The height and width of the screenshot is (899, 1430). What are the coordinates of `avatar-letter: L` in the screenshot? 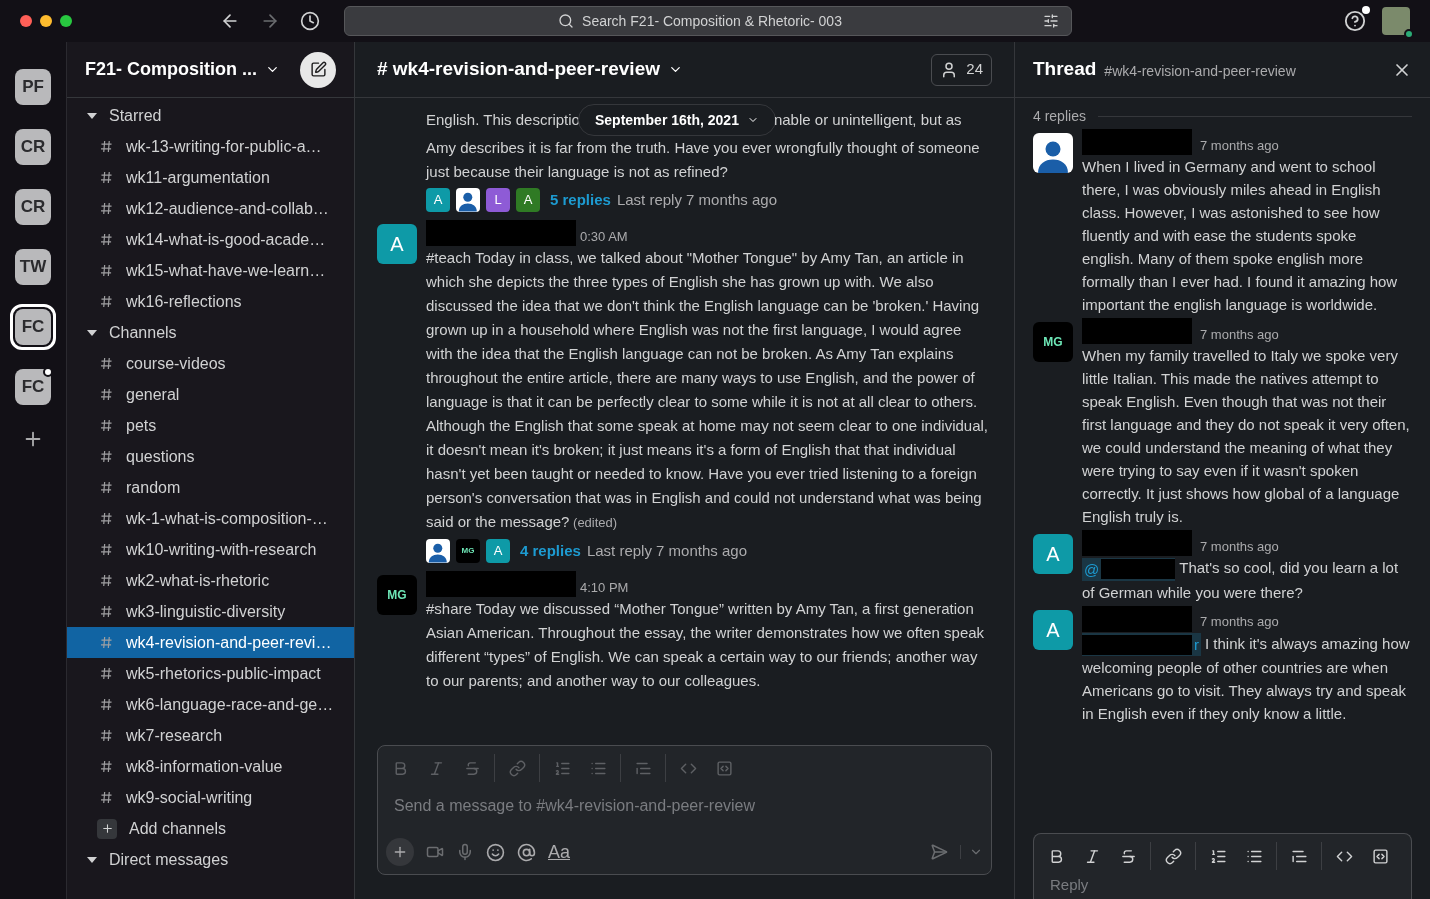 It's located at (498, 200).